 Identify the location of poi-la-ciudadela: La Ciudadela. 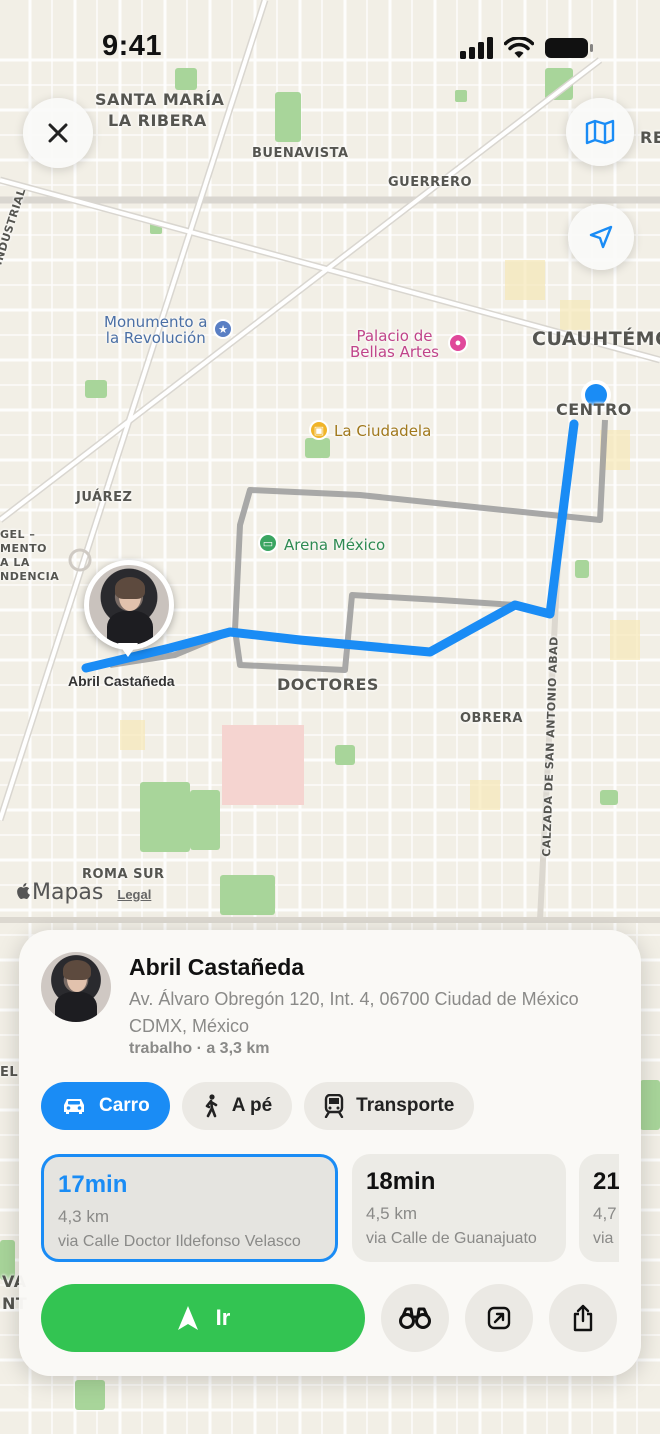
(382, 431).